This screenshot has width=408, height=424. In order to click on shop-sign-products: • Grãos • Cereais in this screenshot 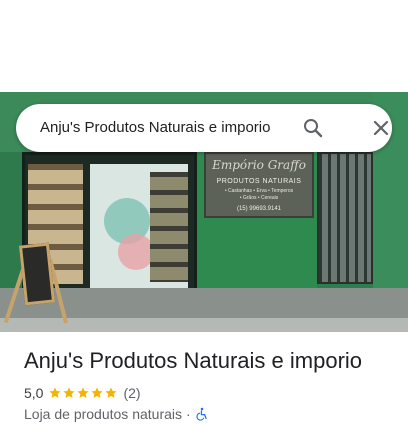, I will do `click(259, 198)`.